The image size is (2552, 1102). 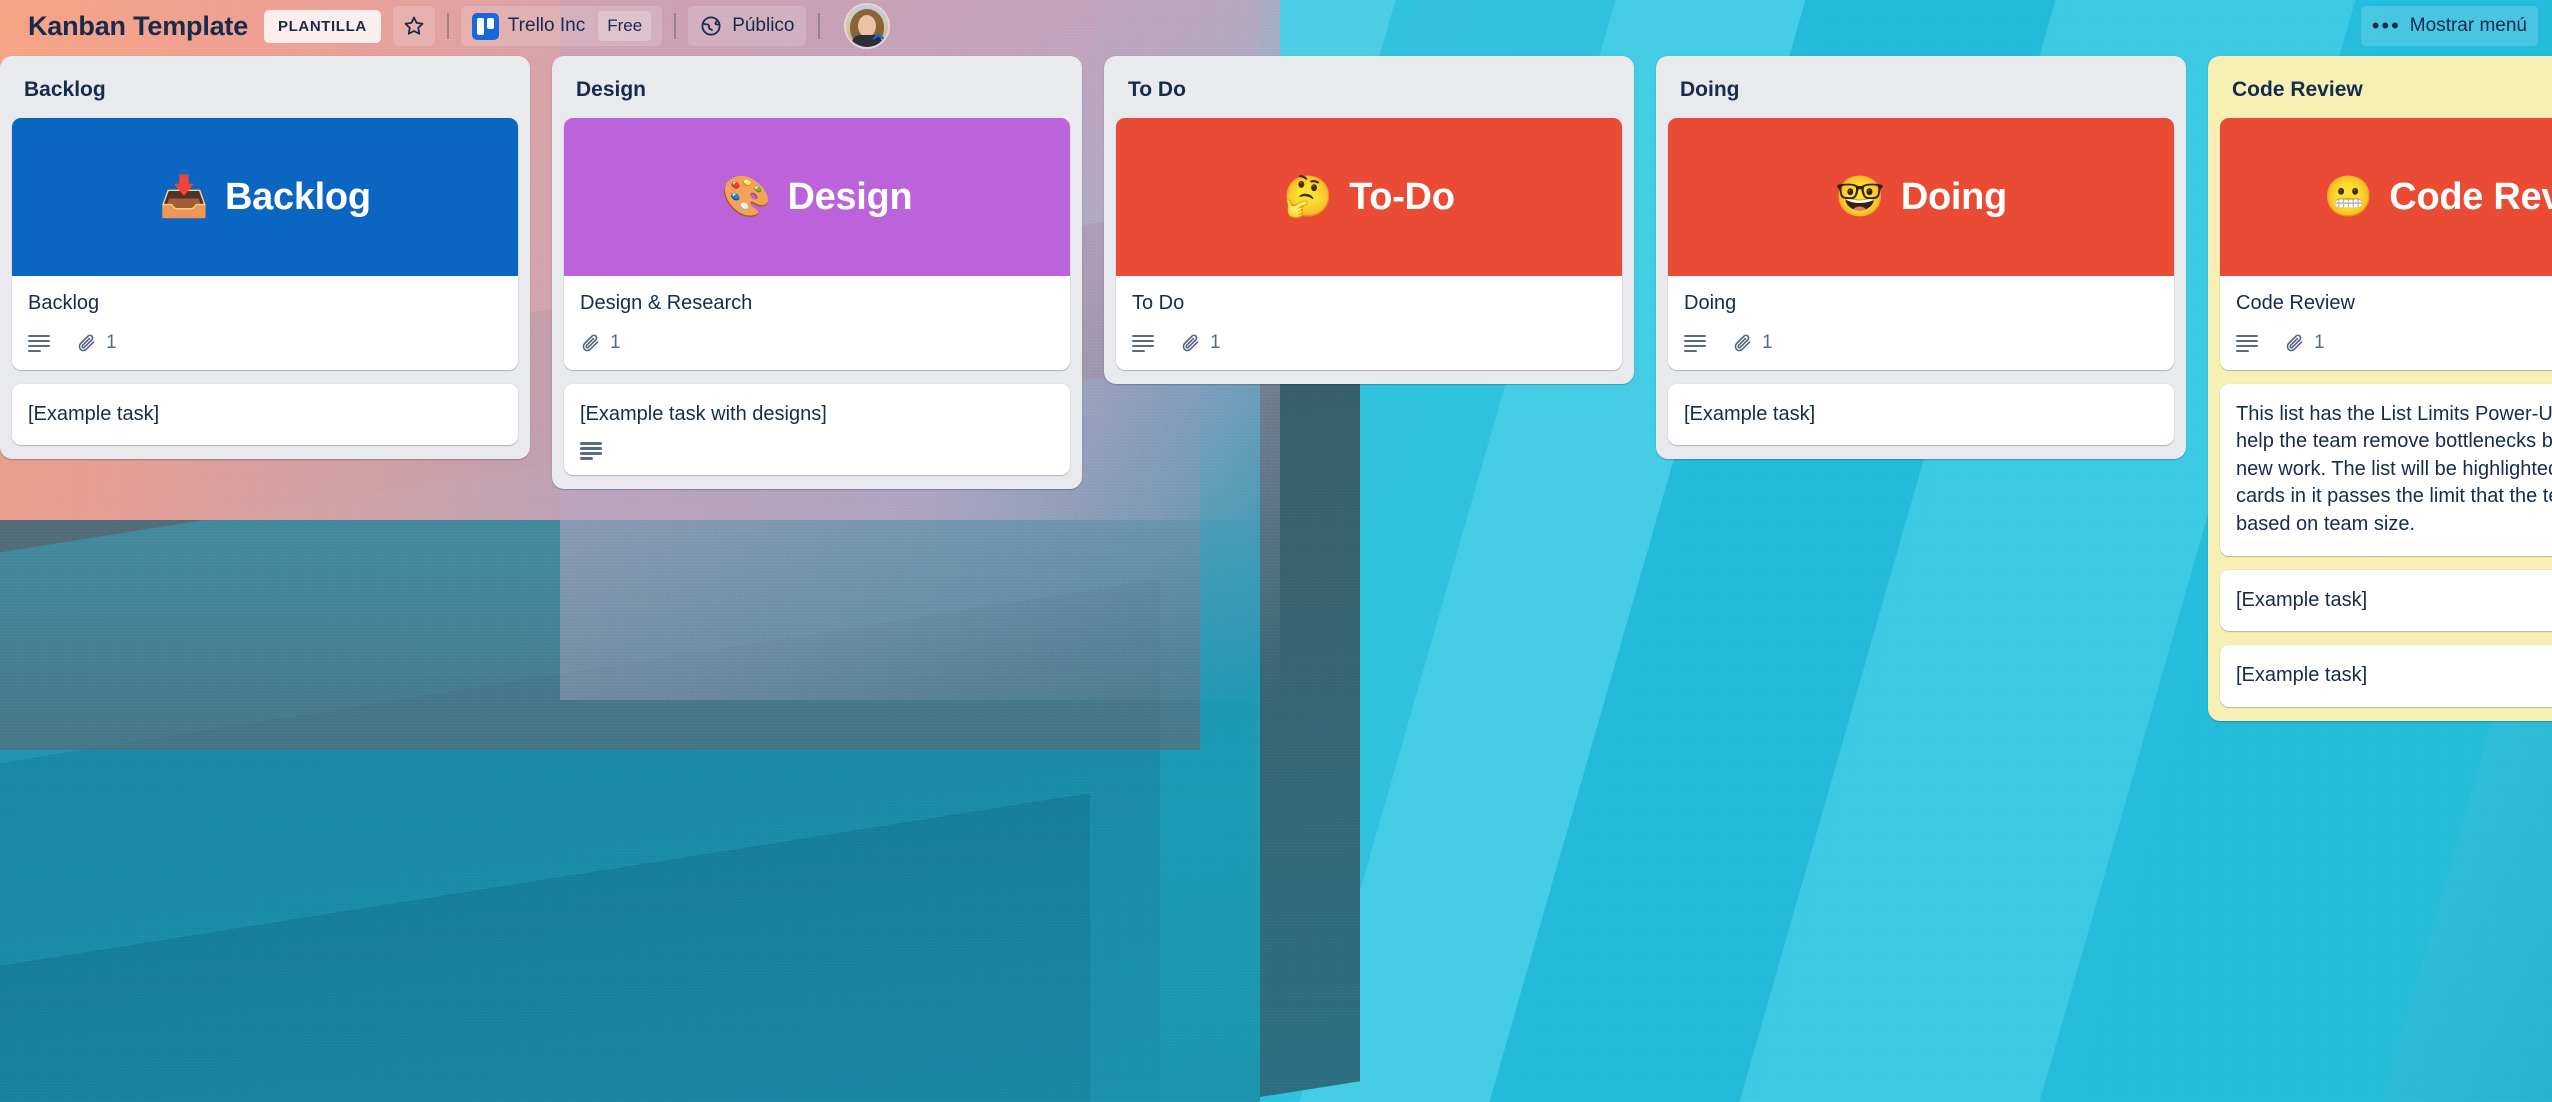 I want to click on list-title: To Do, so click(x=1369, y=92).